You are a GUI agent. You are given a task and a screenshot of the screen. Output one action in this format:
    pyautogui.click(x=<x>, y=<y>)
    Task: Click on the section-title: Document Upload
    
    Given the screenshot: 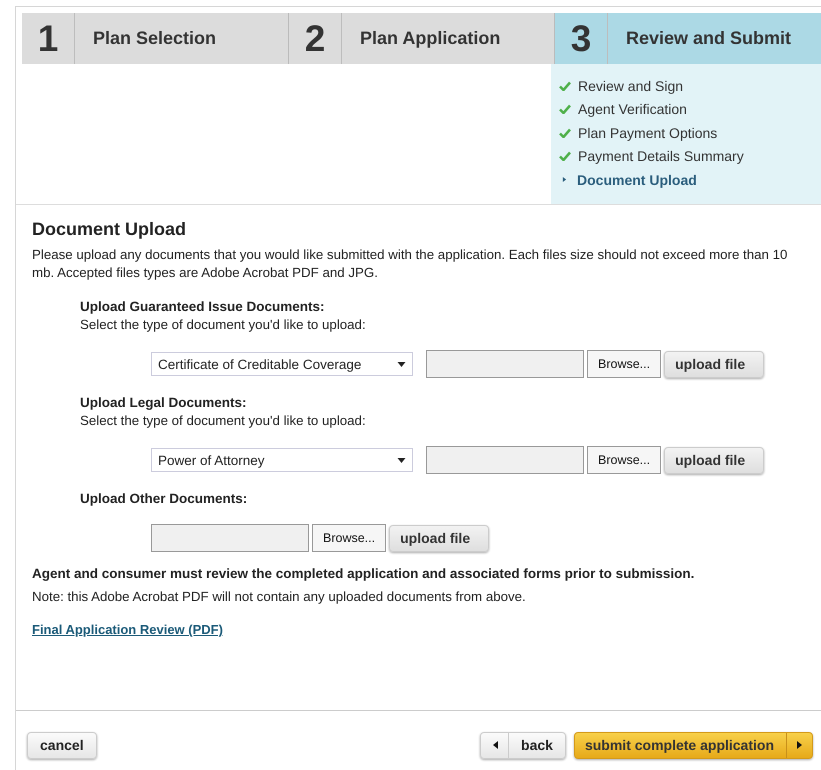 What is the action you would take?
    pyautogui.click(x=110, y=229)
    